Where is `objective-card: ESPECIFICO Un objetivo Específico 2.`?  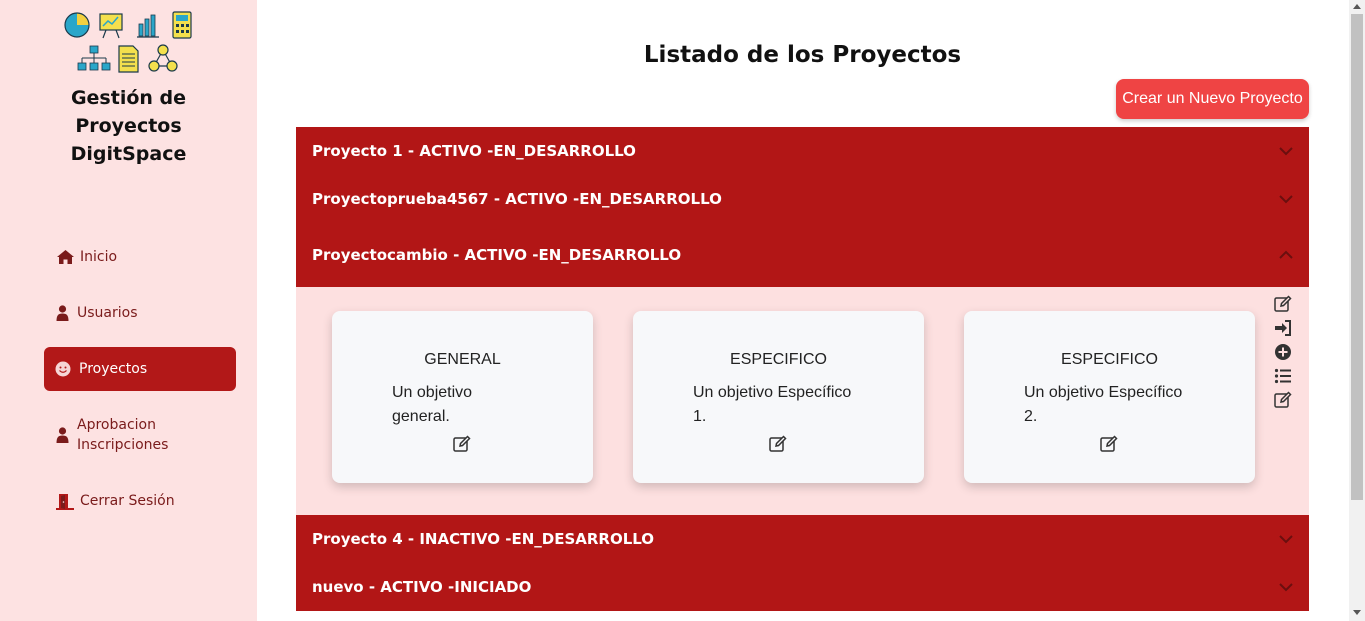
objective-card: ESPECIFICO Un objetivo Específico 2. is located at coordinates (1109, 397).